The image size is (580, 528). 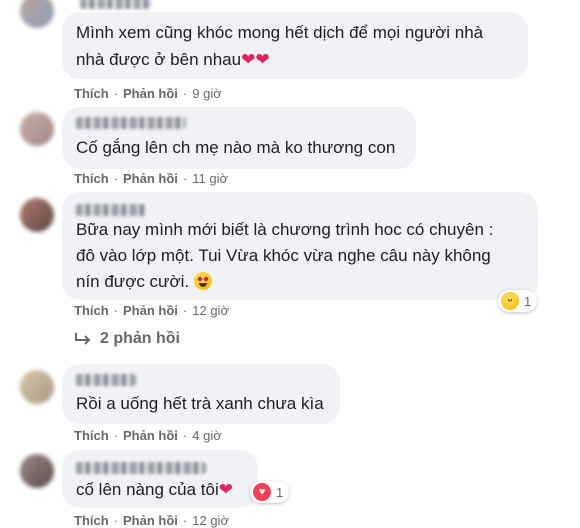 I want to click on reaction-badge: ♥ 1, so click(x=270, y=492).